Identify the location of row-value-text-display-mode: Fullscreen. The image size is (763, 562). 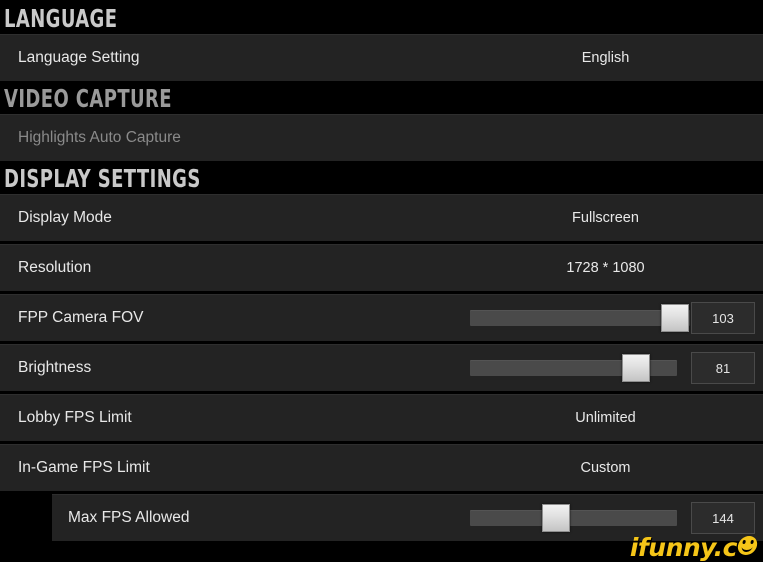
(605, 218).